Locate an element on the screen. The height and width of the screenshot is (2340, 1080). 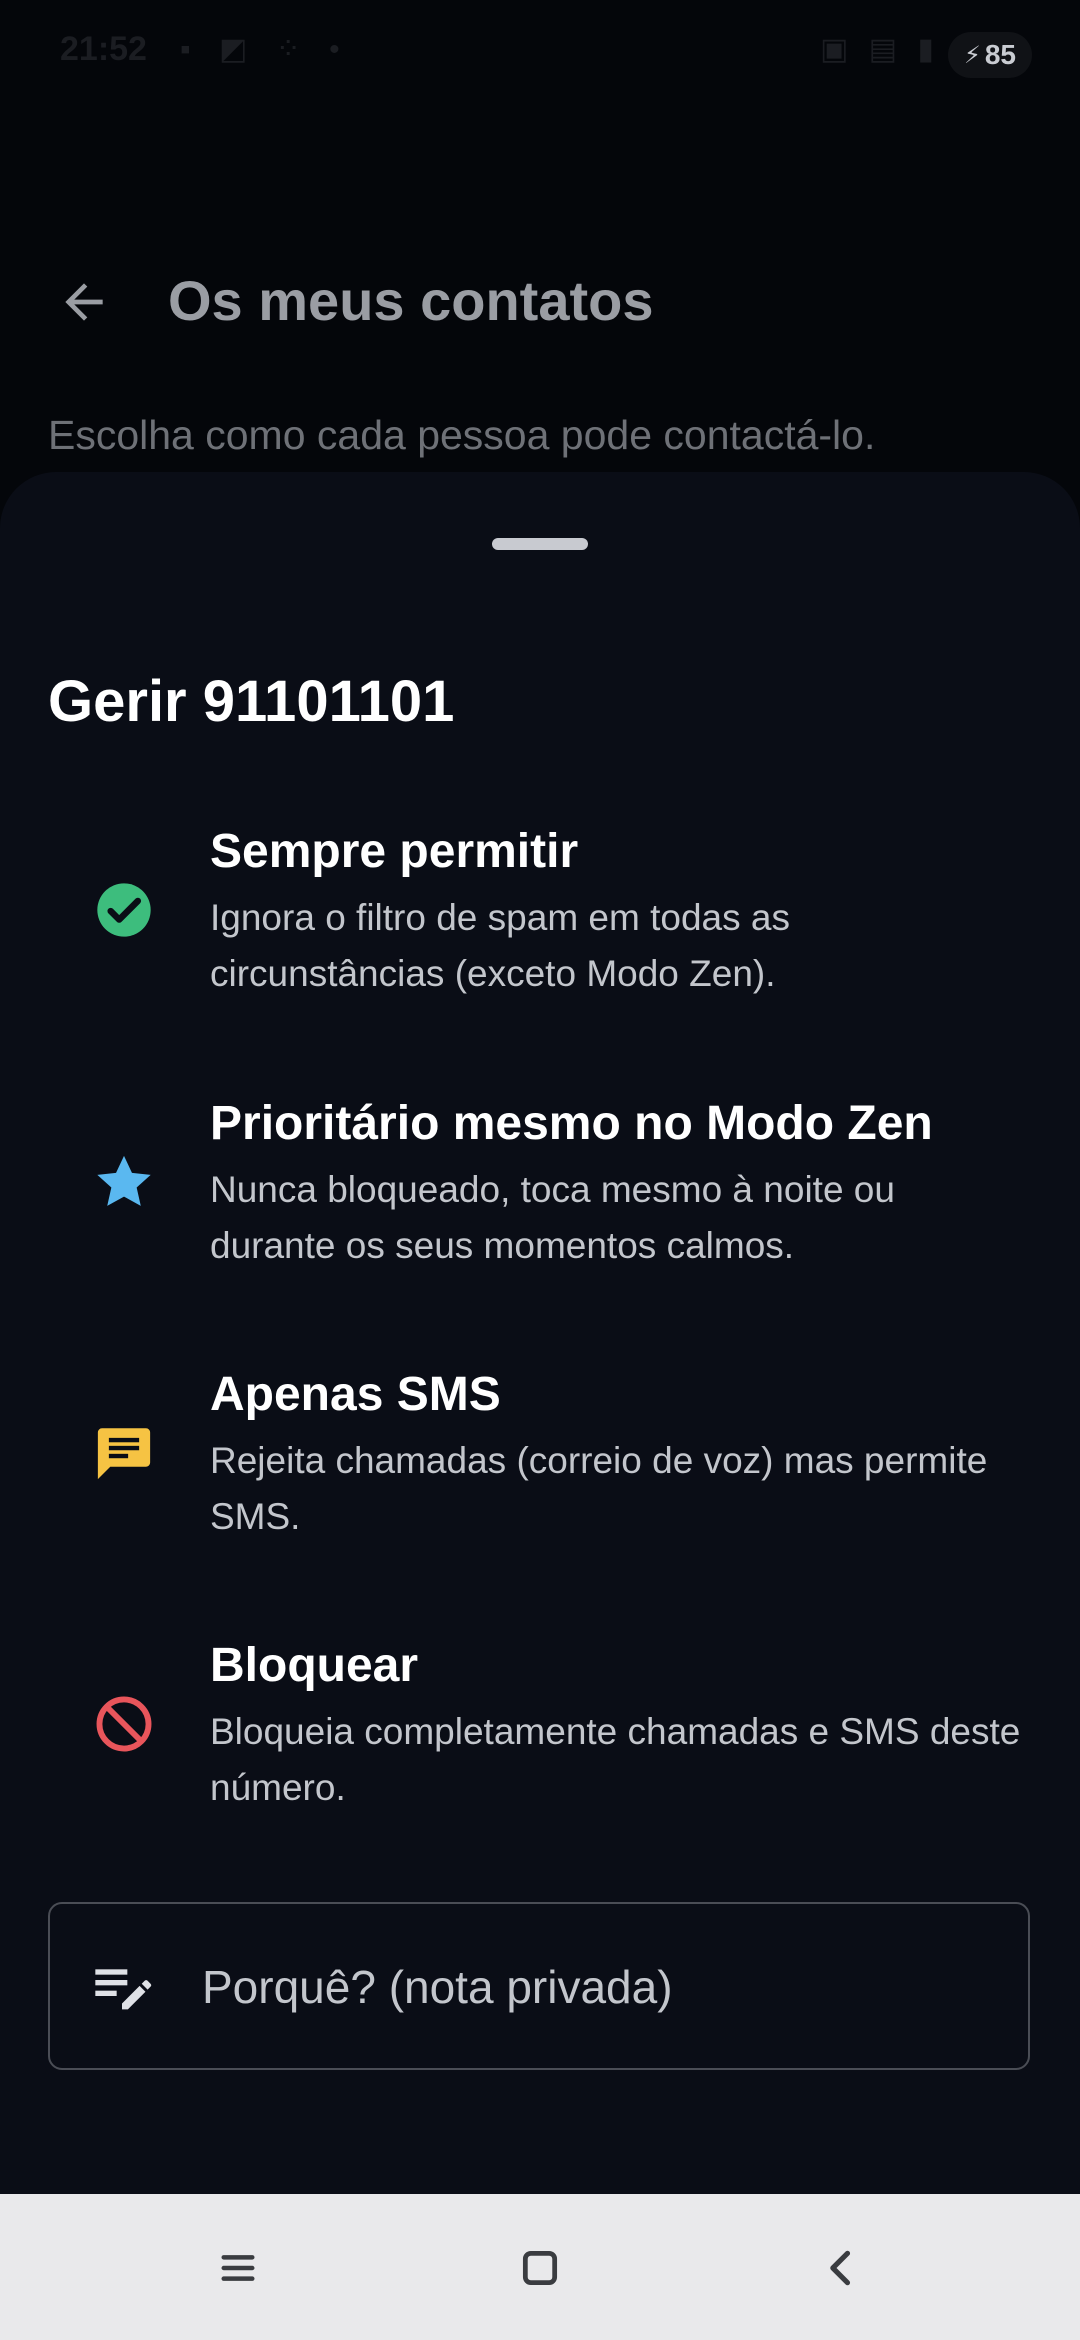
back-button is located at coordinates (84, 302).